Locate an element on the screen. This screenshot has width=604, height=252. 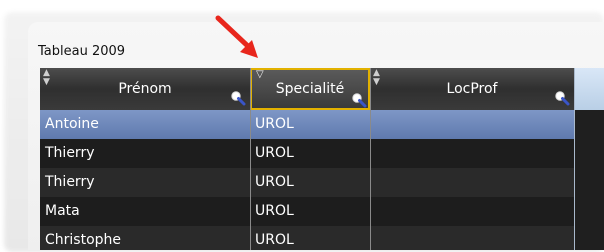
column-header-label: Prénom is located at coordinates (145, 89).